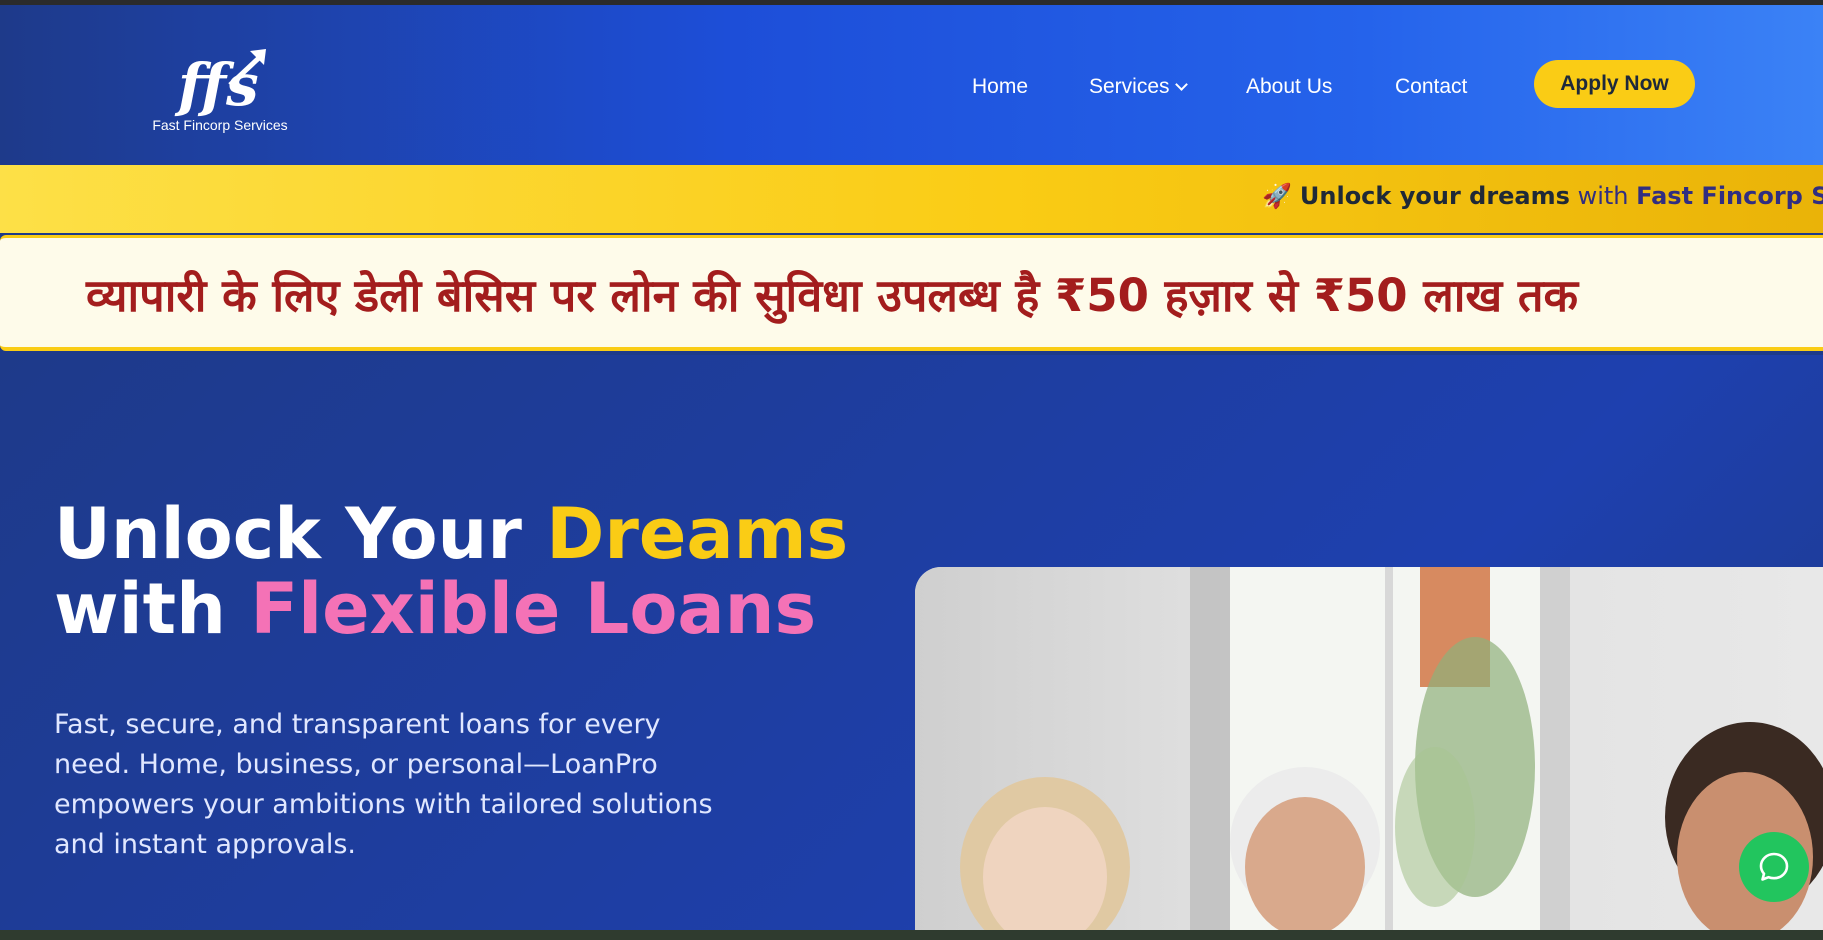 The image size is (1823, 940). I want to click on hero-title: Unlock Your Dreams with Flexible Loans, so click(451, 572).